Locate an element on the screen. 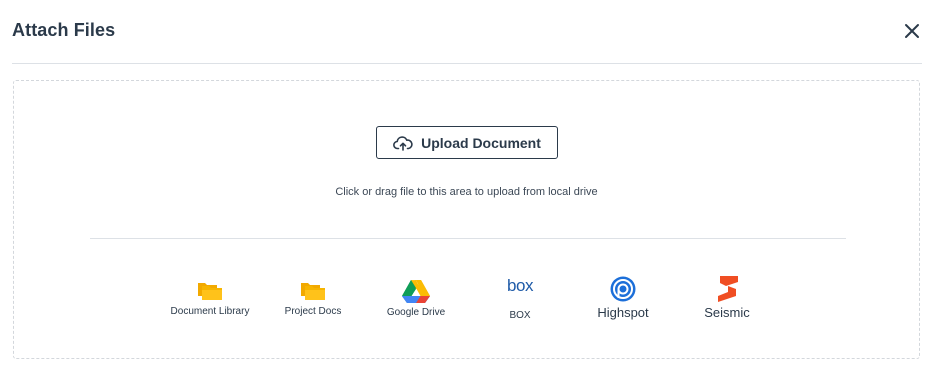 This screenshot has height=373, width=937. source-label: Document Library is located at coordinates (210, 311).